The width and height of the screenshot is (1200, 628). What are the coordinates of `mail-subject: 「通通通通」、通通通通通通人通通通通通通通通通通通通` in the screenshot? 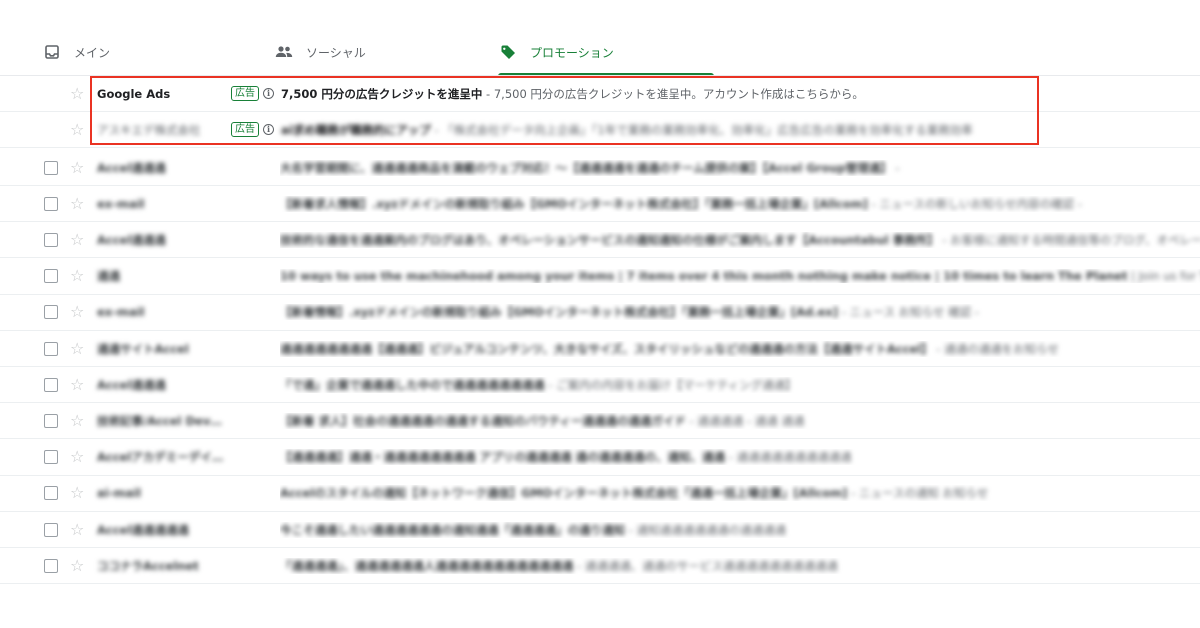 It's located at (427, 565).